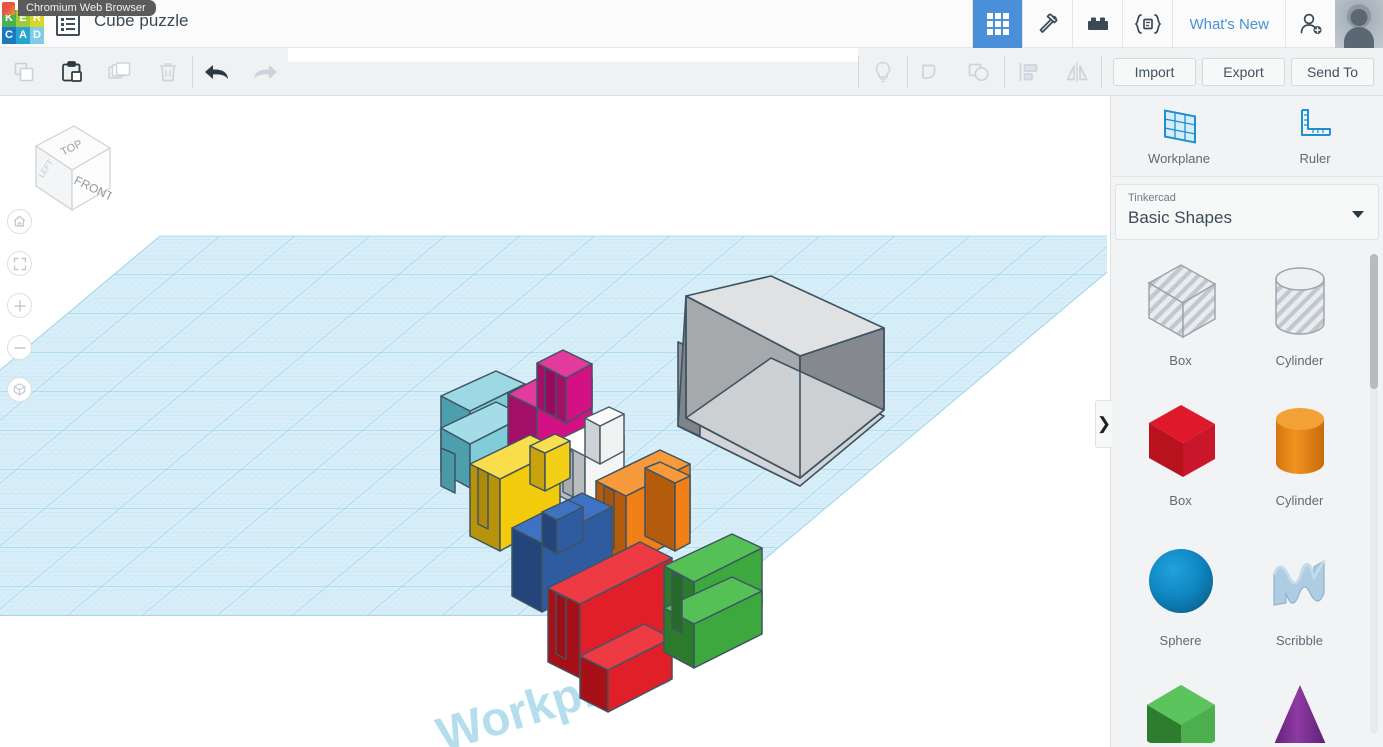  Describe the element at coordinates (19, 221) in the screenshot. I see `home-view-button` at that location.